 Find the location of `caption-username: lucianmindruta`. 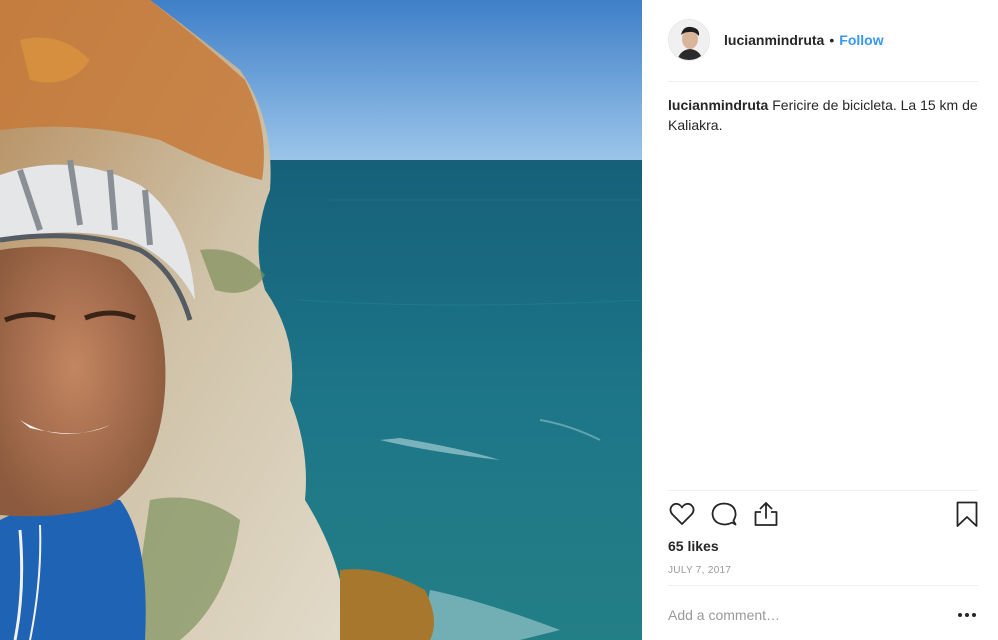

caption-username: lucianmindruta is located at coordinates (718, 105).